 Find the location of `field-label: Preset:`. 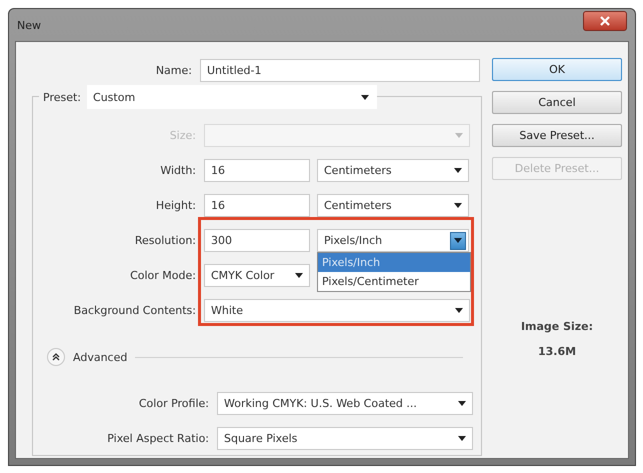

field-label: Preset: is located at coordinates (63, 97).